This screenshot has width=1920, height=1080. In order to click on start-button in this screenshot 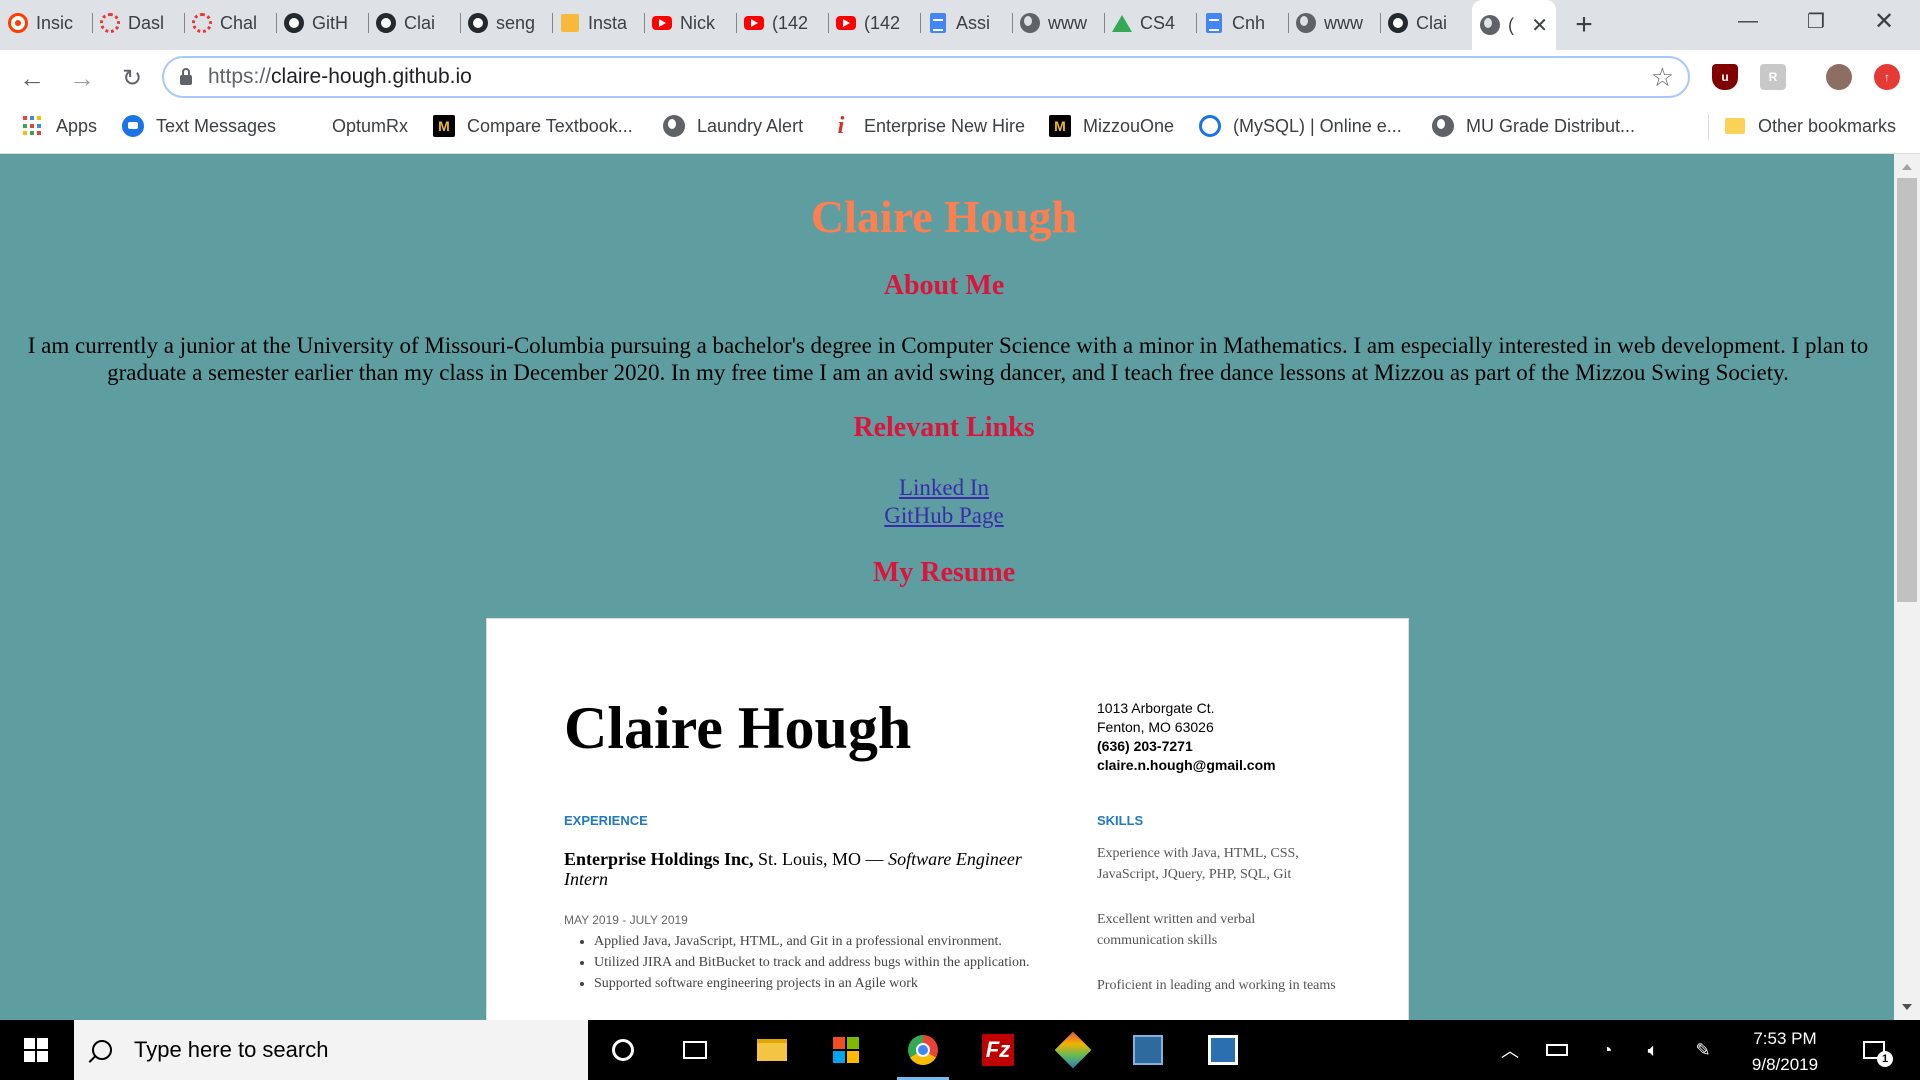, I will do `click(36, 1050)`.